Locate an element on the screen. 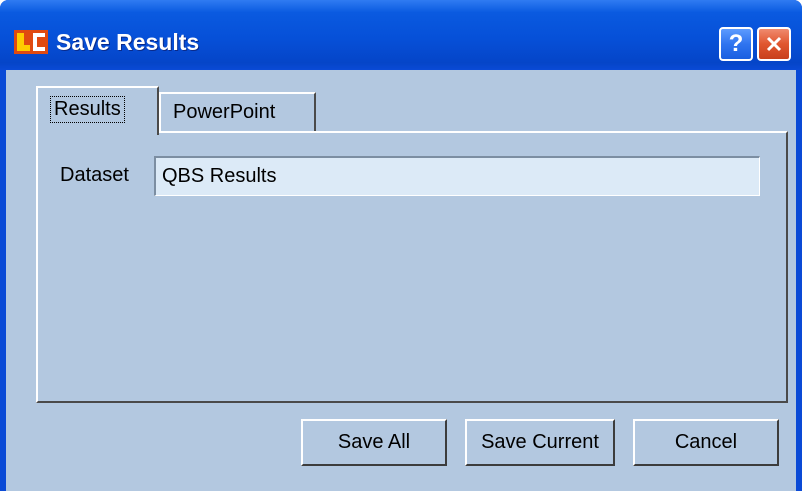 The height and width of the screenshot is (491, 802). save-all-button: Save All is located at coordinates (374, 442).